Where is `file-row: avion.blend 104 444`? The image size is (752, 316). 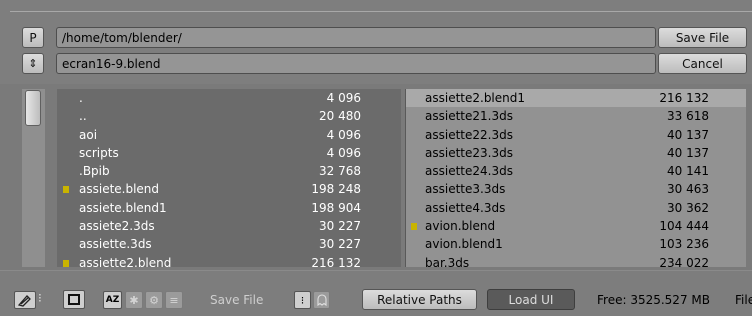 file-row: avion.blend 104 444 is located at coordinates (576, 226).